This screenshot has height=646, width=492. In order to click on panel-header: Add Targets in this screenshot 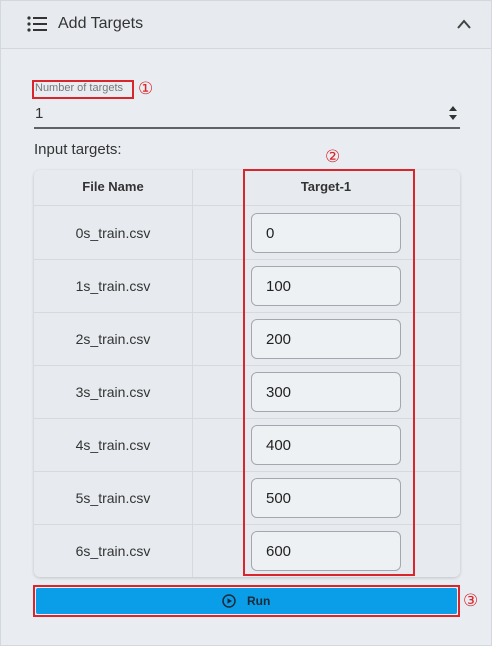, I will do `click(246, 25)`.